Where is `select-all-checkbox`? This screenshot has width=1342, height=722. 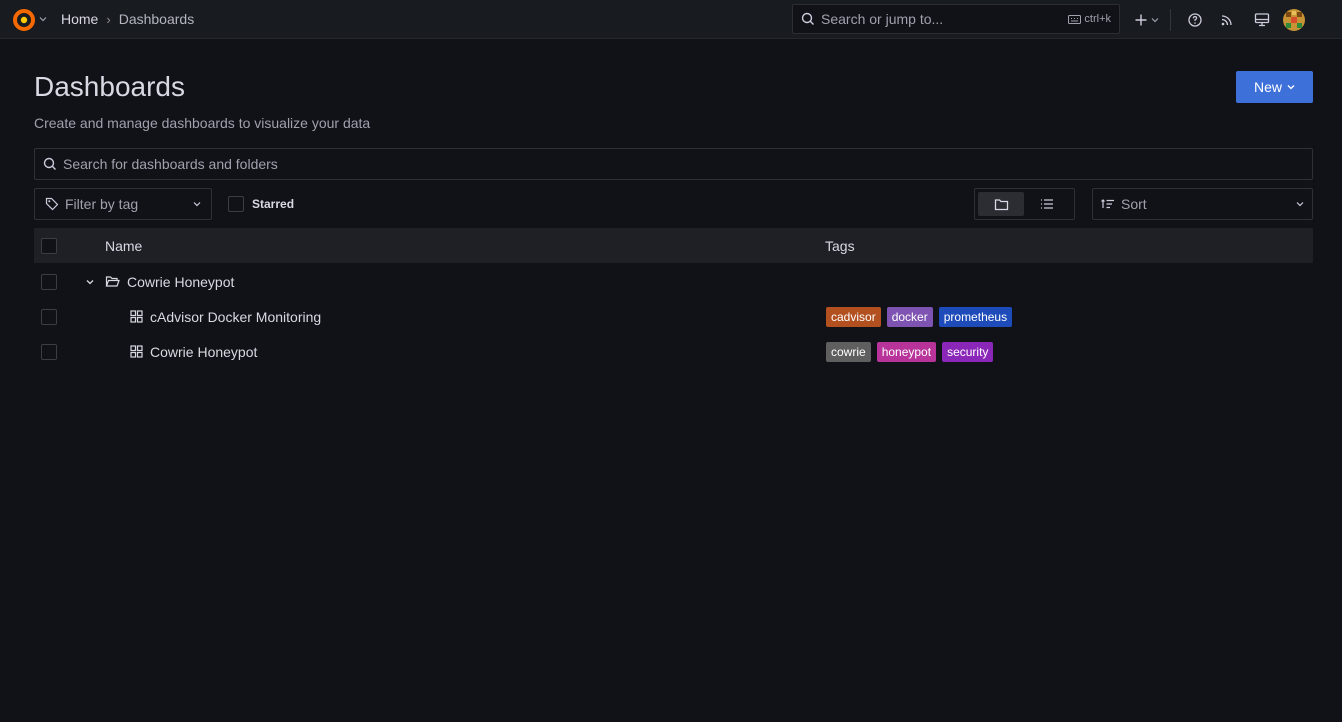
select-all-checkbox is located at coordinates (49, 245).